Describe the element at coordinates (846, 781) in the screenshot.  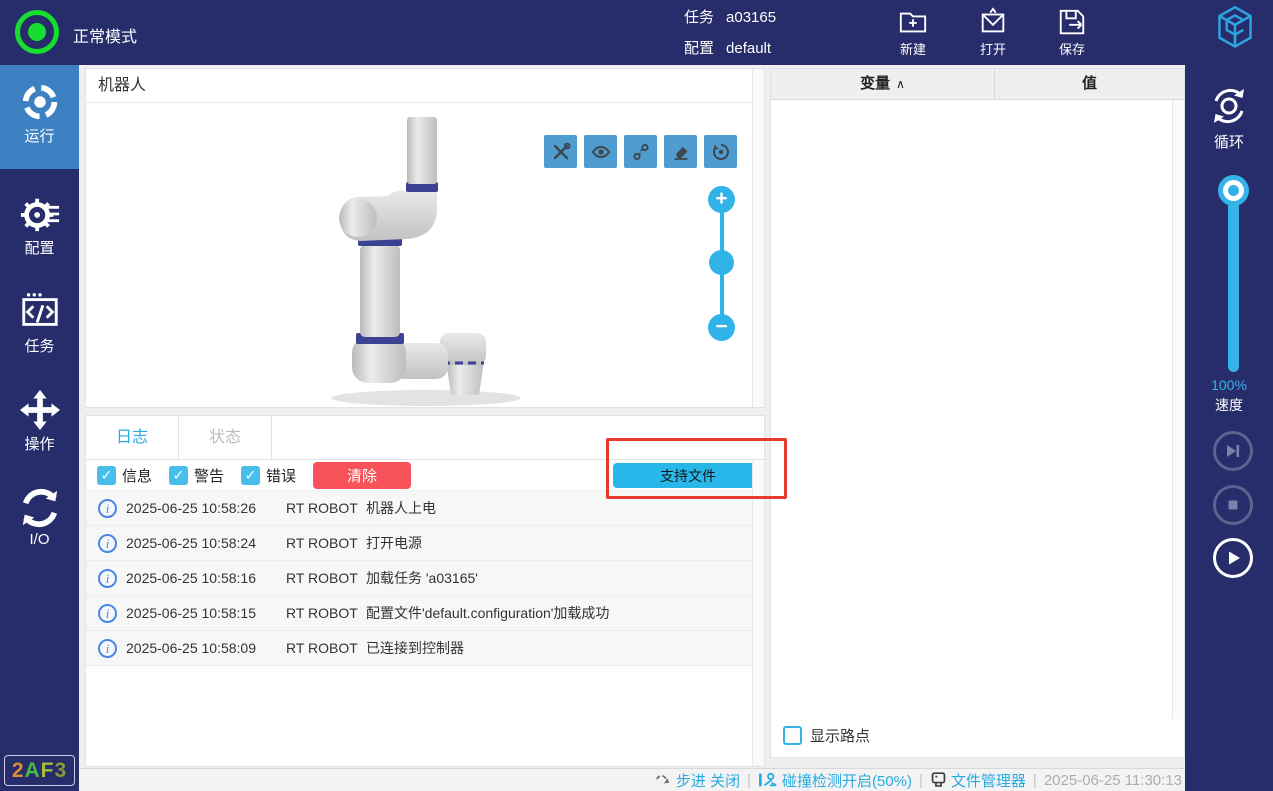
I see `collision-label: 碰撞检测开启(50%)` at that location.